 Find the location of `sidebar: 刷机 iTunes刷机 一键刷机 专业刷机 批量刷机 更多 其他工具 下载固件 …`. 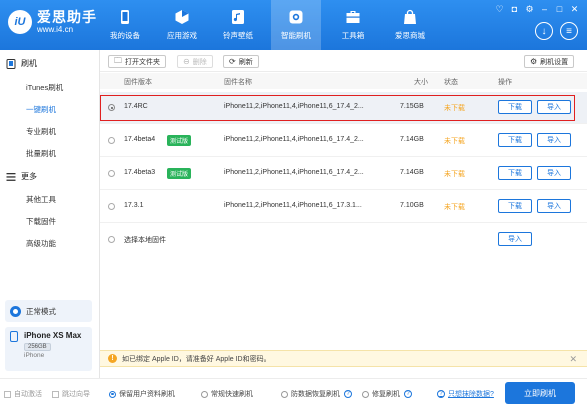

sidebar: 刷机 iTunes刷机 一键刷机 专业刷机 批量刷机 更多 其他工具 下载固件 … is located at coordinates (50, 224).